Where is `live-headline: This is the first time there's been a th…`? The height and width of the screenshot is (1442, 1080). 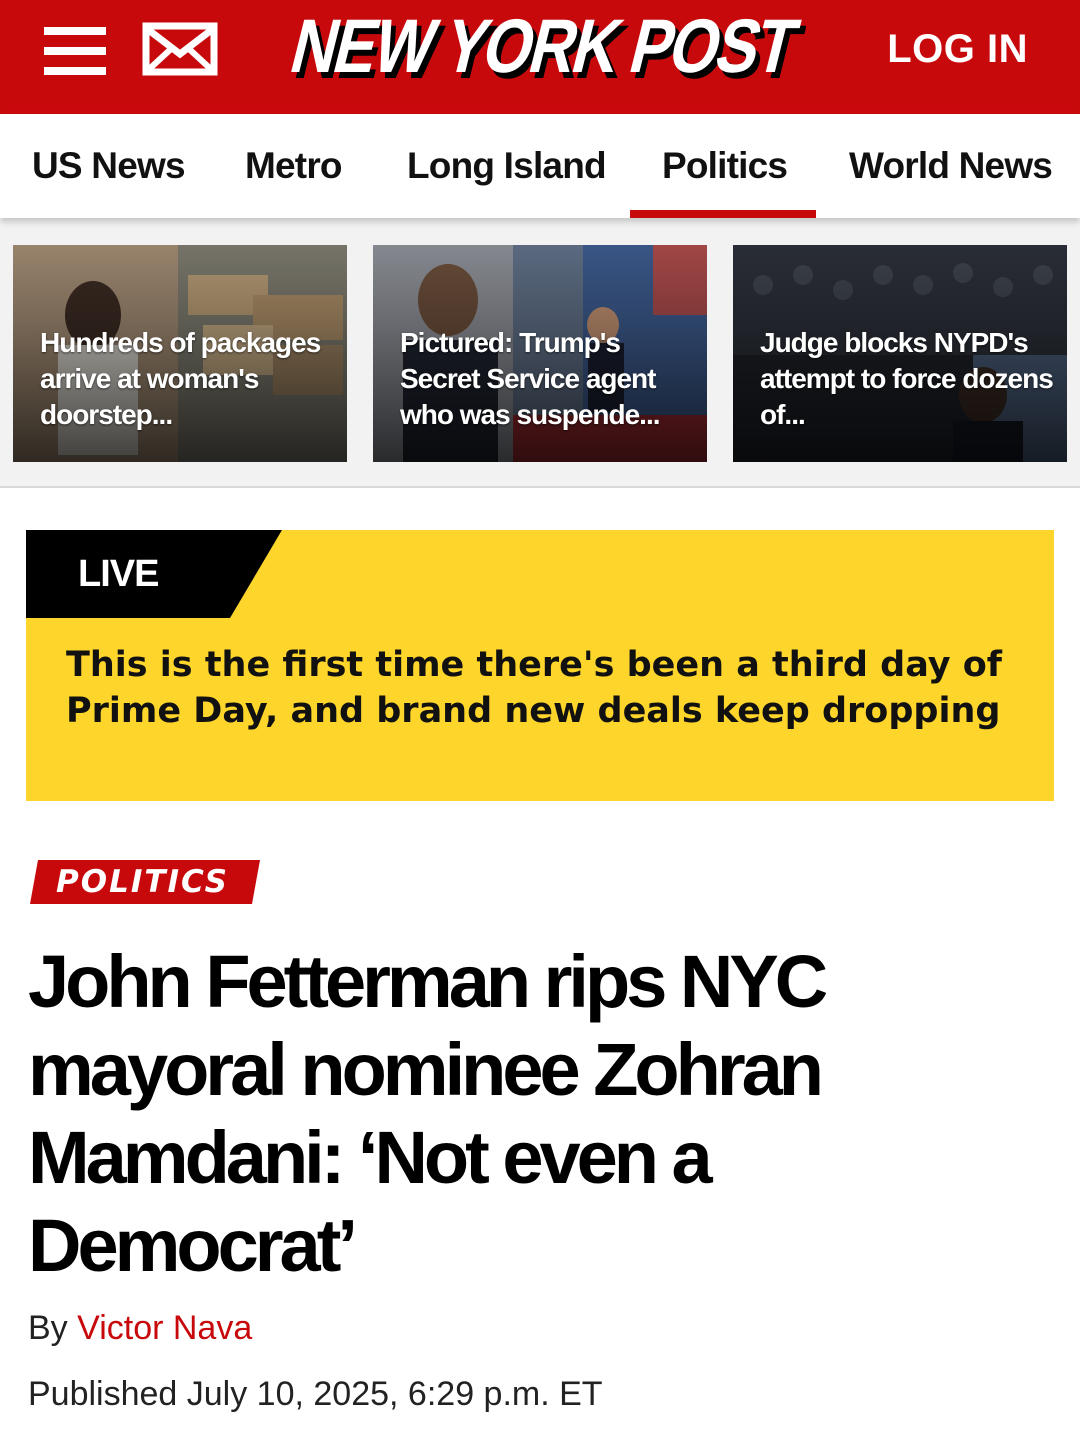 live-headline: This is the first time there's been a th… is located at coordinates (534, 688).